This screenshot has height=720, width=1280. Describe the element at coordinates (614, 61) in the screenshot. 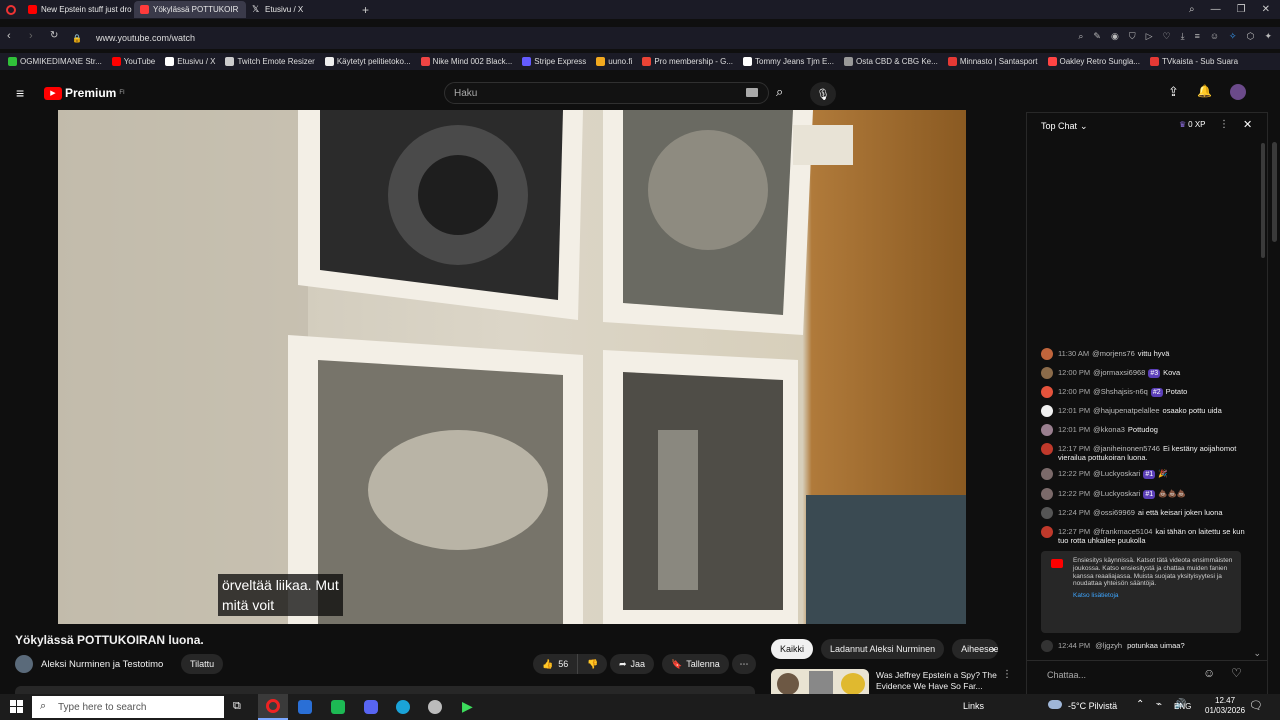

I see `bookmark-item: uuno.fi` at that location.